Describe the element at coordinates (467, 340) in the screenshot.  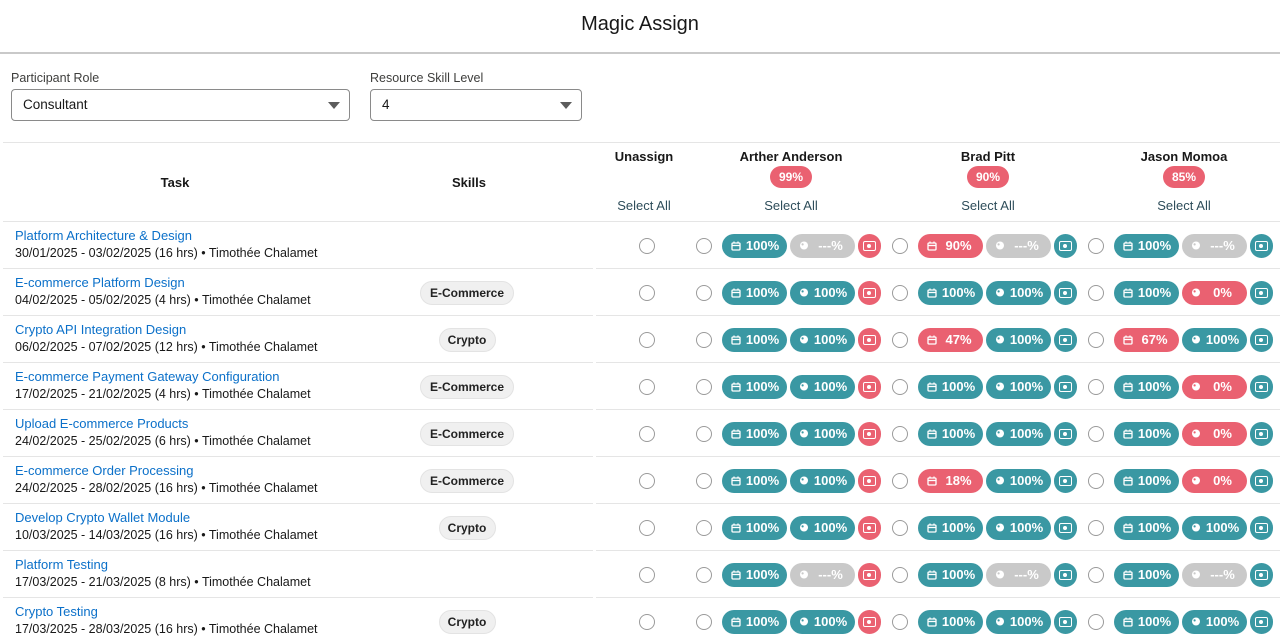
I see `skill-tag: Crypto` at that location.